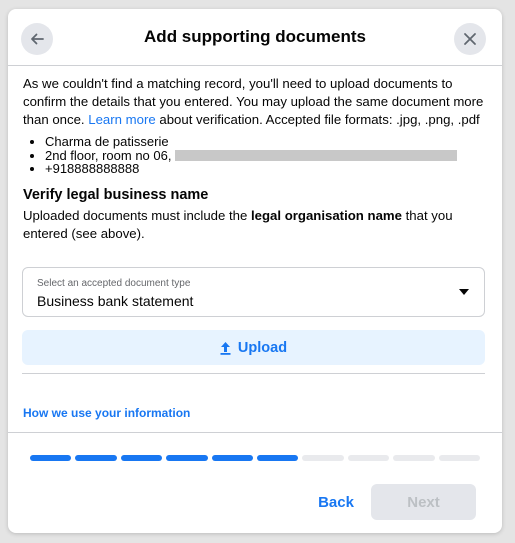 The height and width of the screenshot is (543, 515). Describe the element at coordinates (423, 502) in the screenshot. I see `next-button: Next` at that location.